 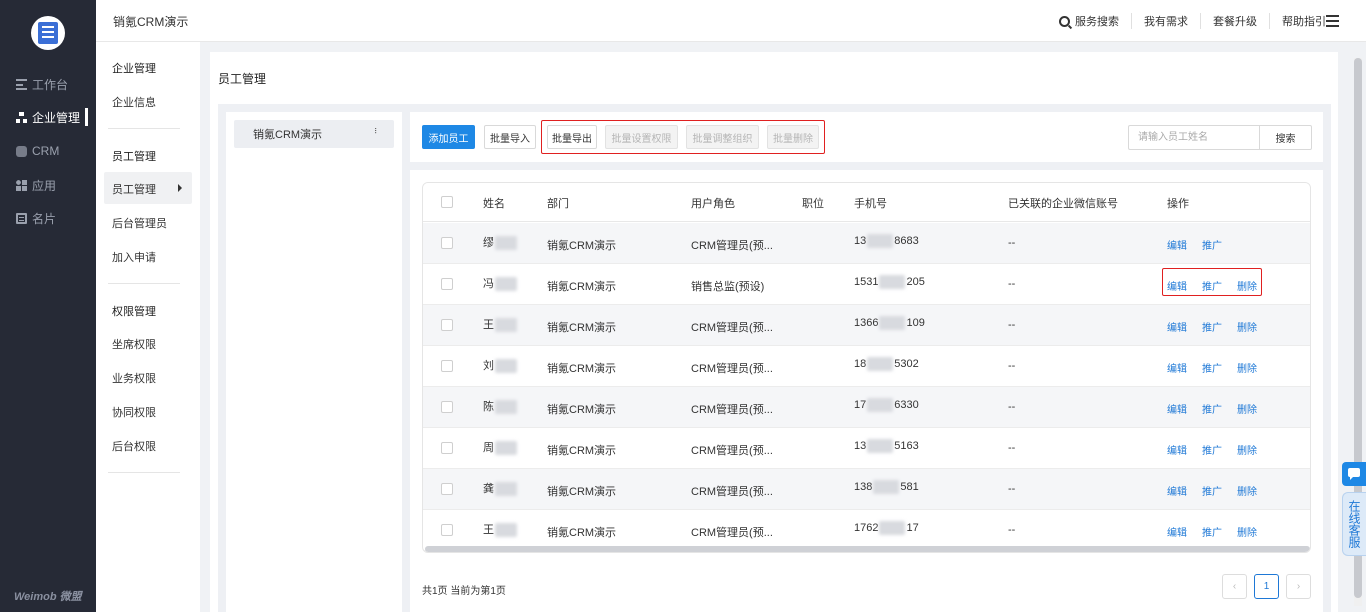 I want to click on search-button: 搜索, so click(x=1285, y=137).